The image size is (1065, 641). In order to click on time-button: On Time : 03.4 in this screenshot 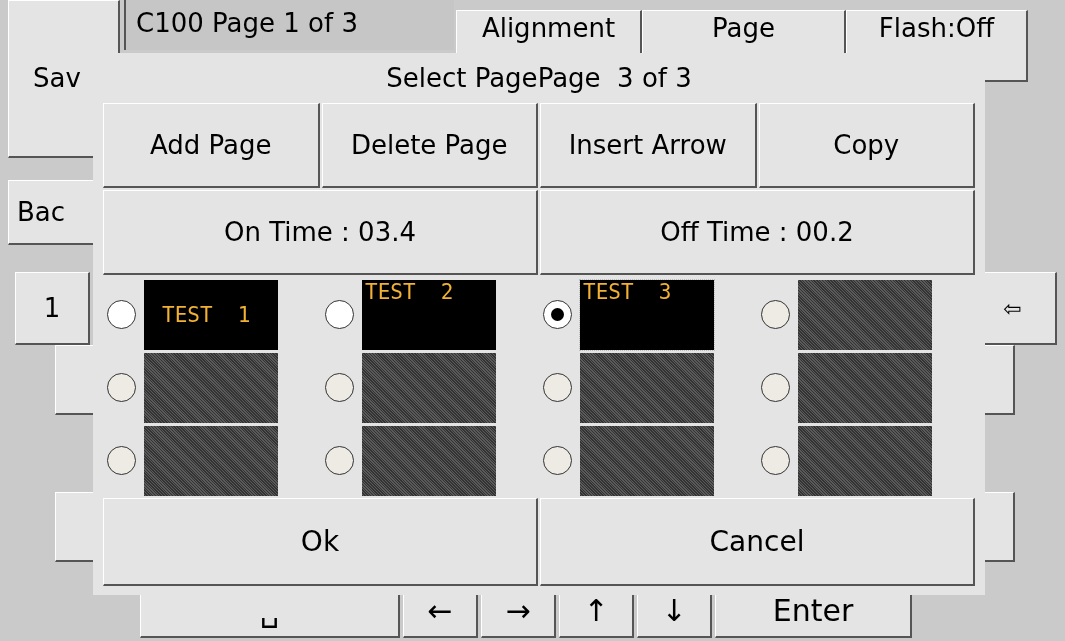, I will do `click(320, 232)`.